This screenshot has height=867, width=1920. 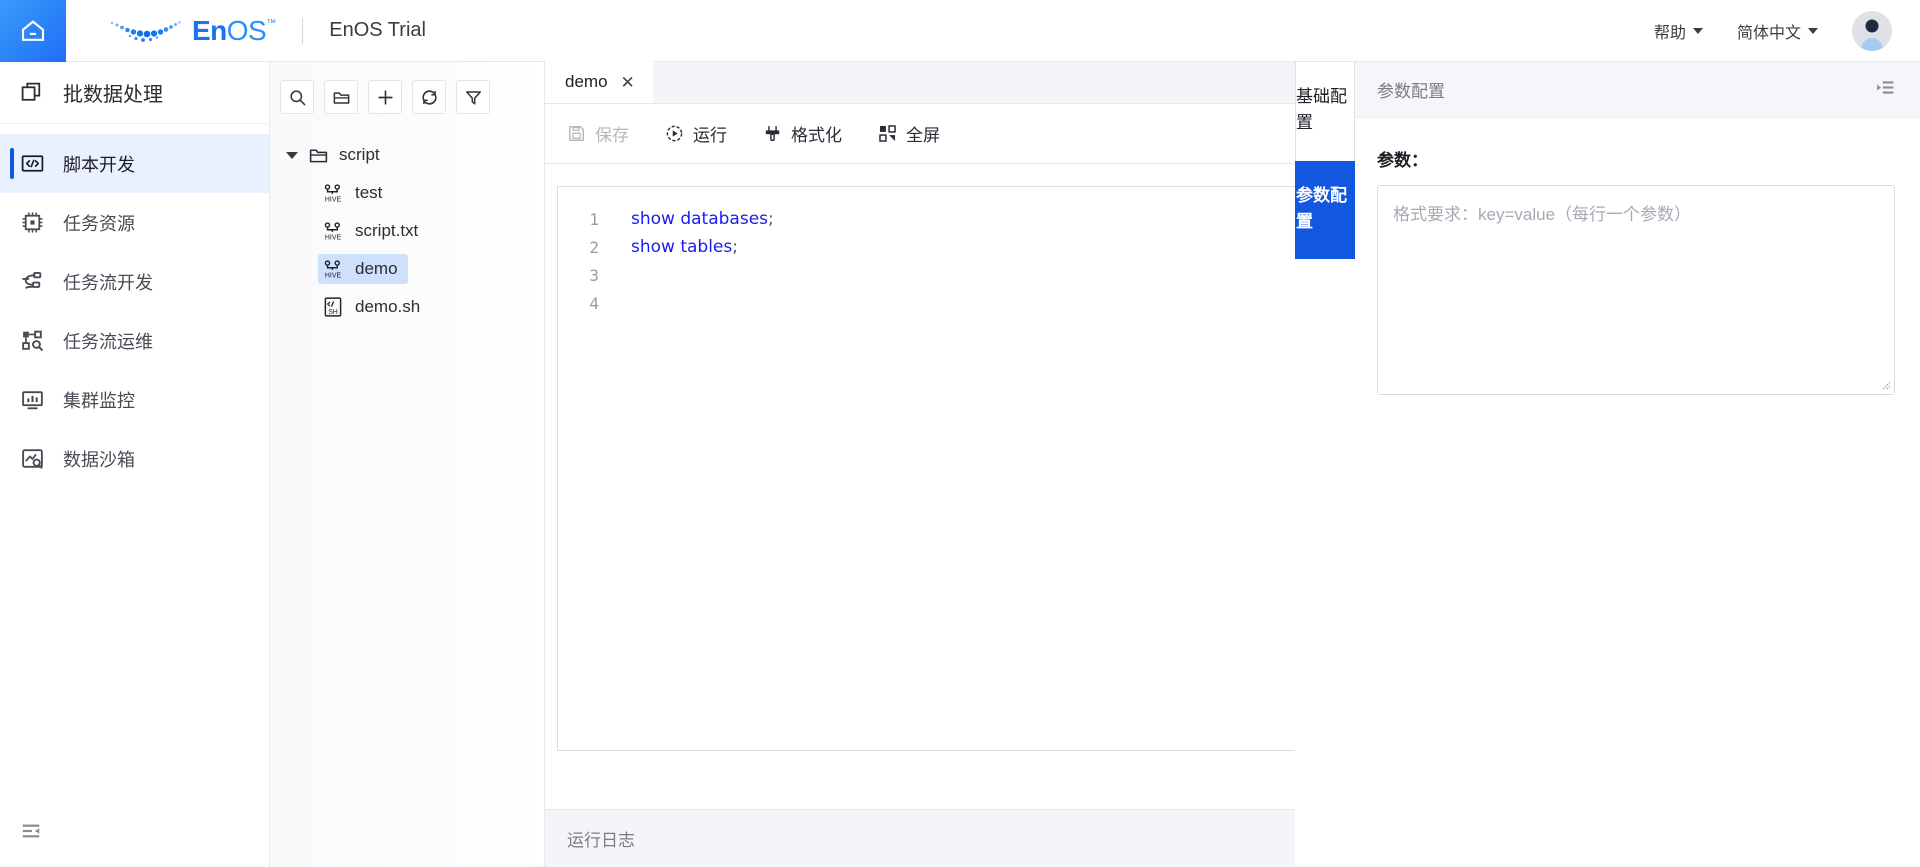 What do you see at coordinates (702, 219) in the screenshot?
I see `code-content: show databases;` at bounding box center [702, 219].